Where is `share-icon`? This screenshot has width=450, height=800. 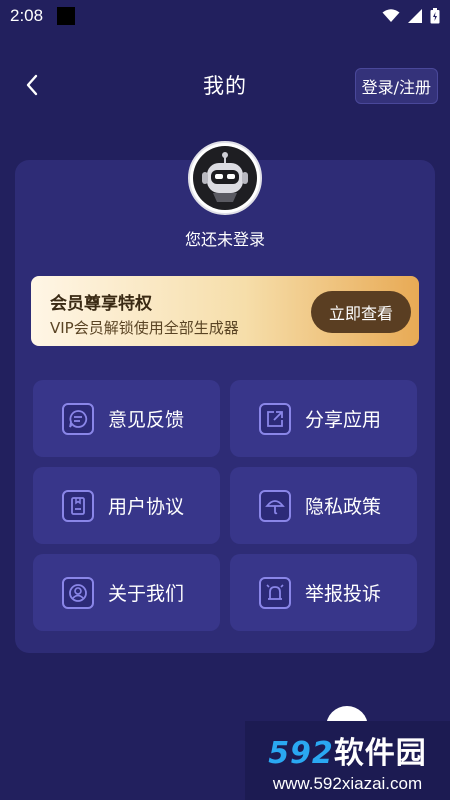 share-icon is located at coordinates (275, 418).